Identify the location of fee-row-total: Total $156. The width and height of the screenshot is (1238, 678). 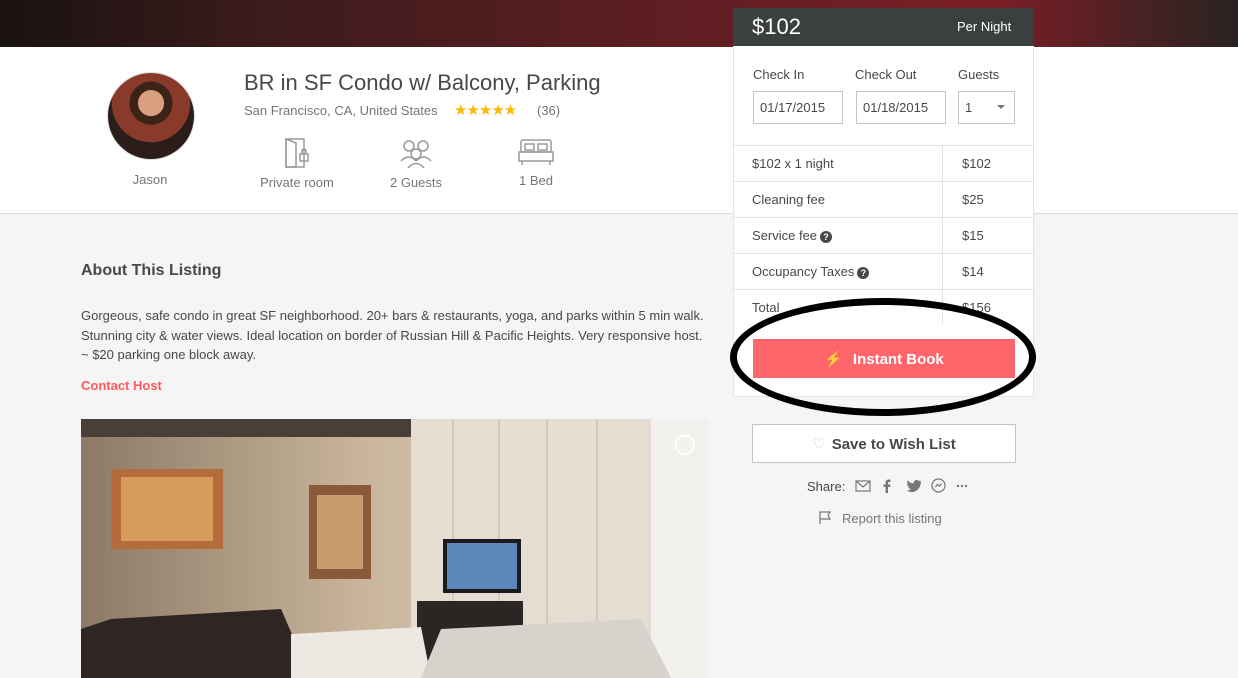
(884, 307).